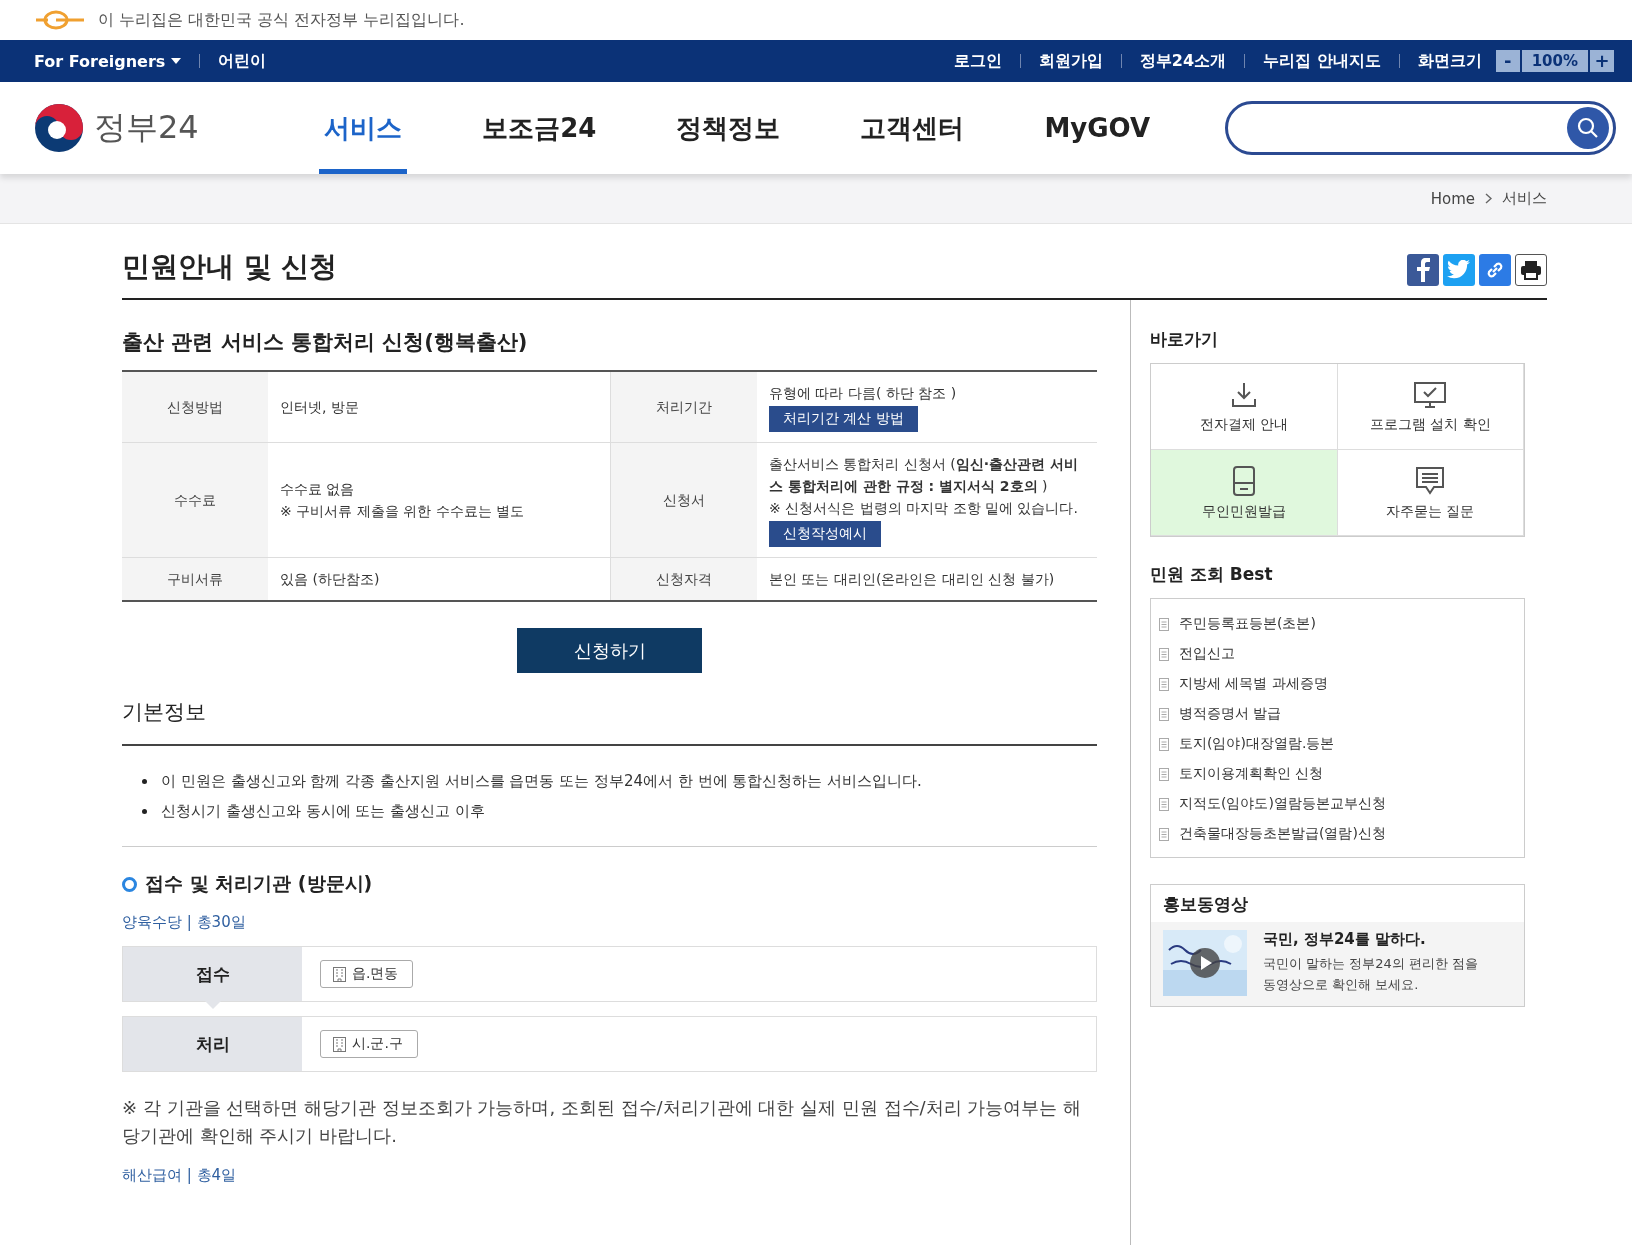 Image resolution: width=1632 pixels, height=1245 pixels. What do you see at coordinates (1282, 804) in the screenshot?
I see `best-service-link: 지적도(임야도)열람등본교부신청` at bounding box center [1282, 804].